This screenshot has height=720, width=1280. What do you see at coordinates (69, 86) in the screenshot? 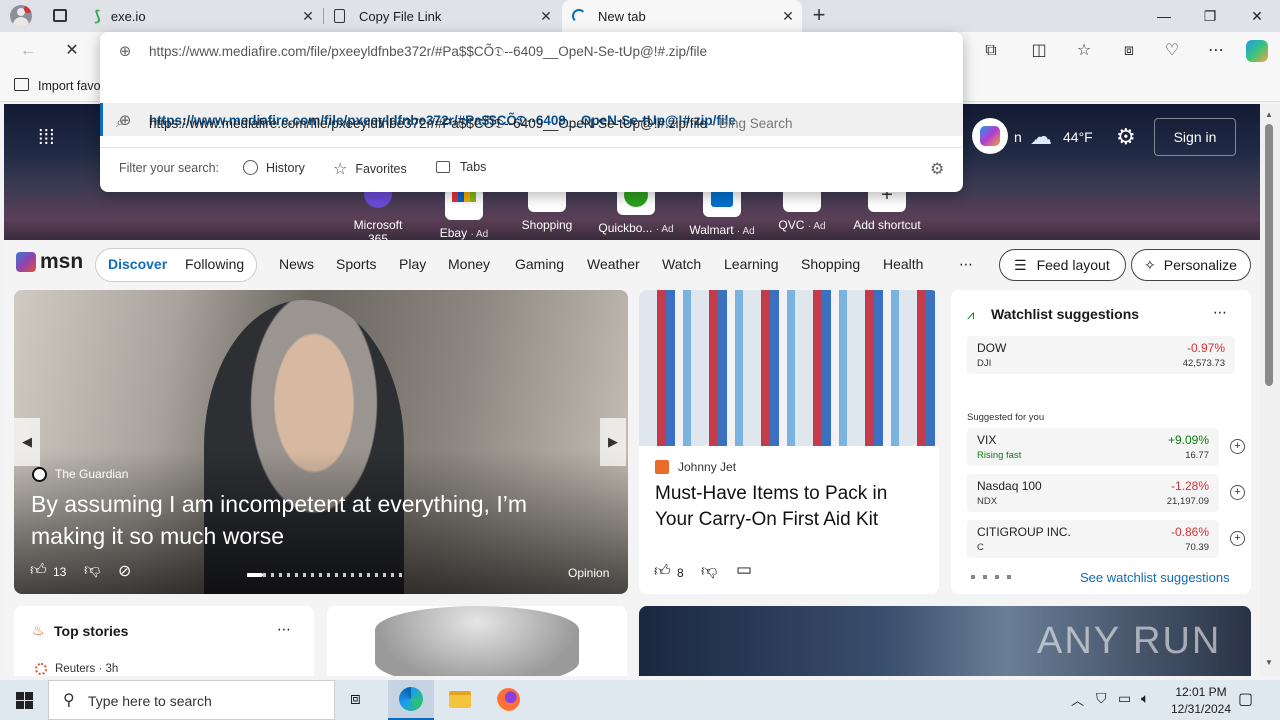
I see `import-favorites-link: Import favo` at bounding box center [69, 86].